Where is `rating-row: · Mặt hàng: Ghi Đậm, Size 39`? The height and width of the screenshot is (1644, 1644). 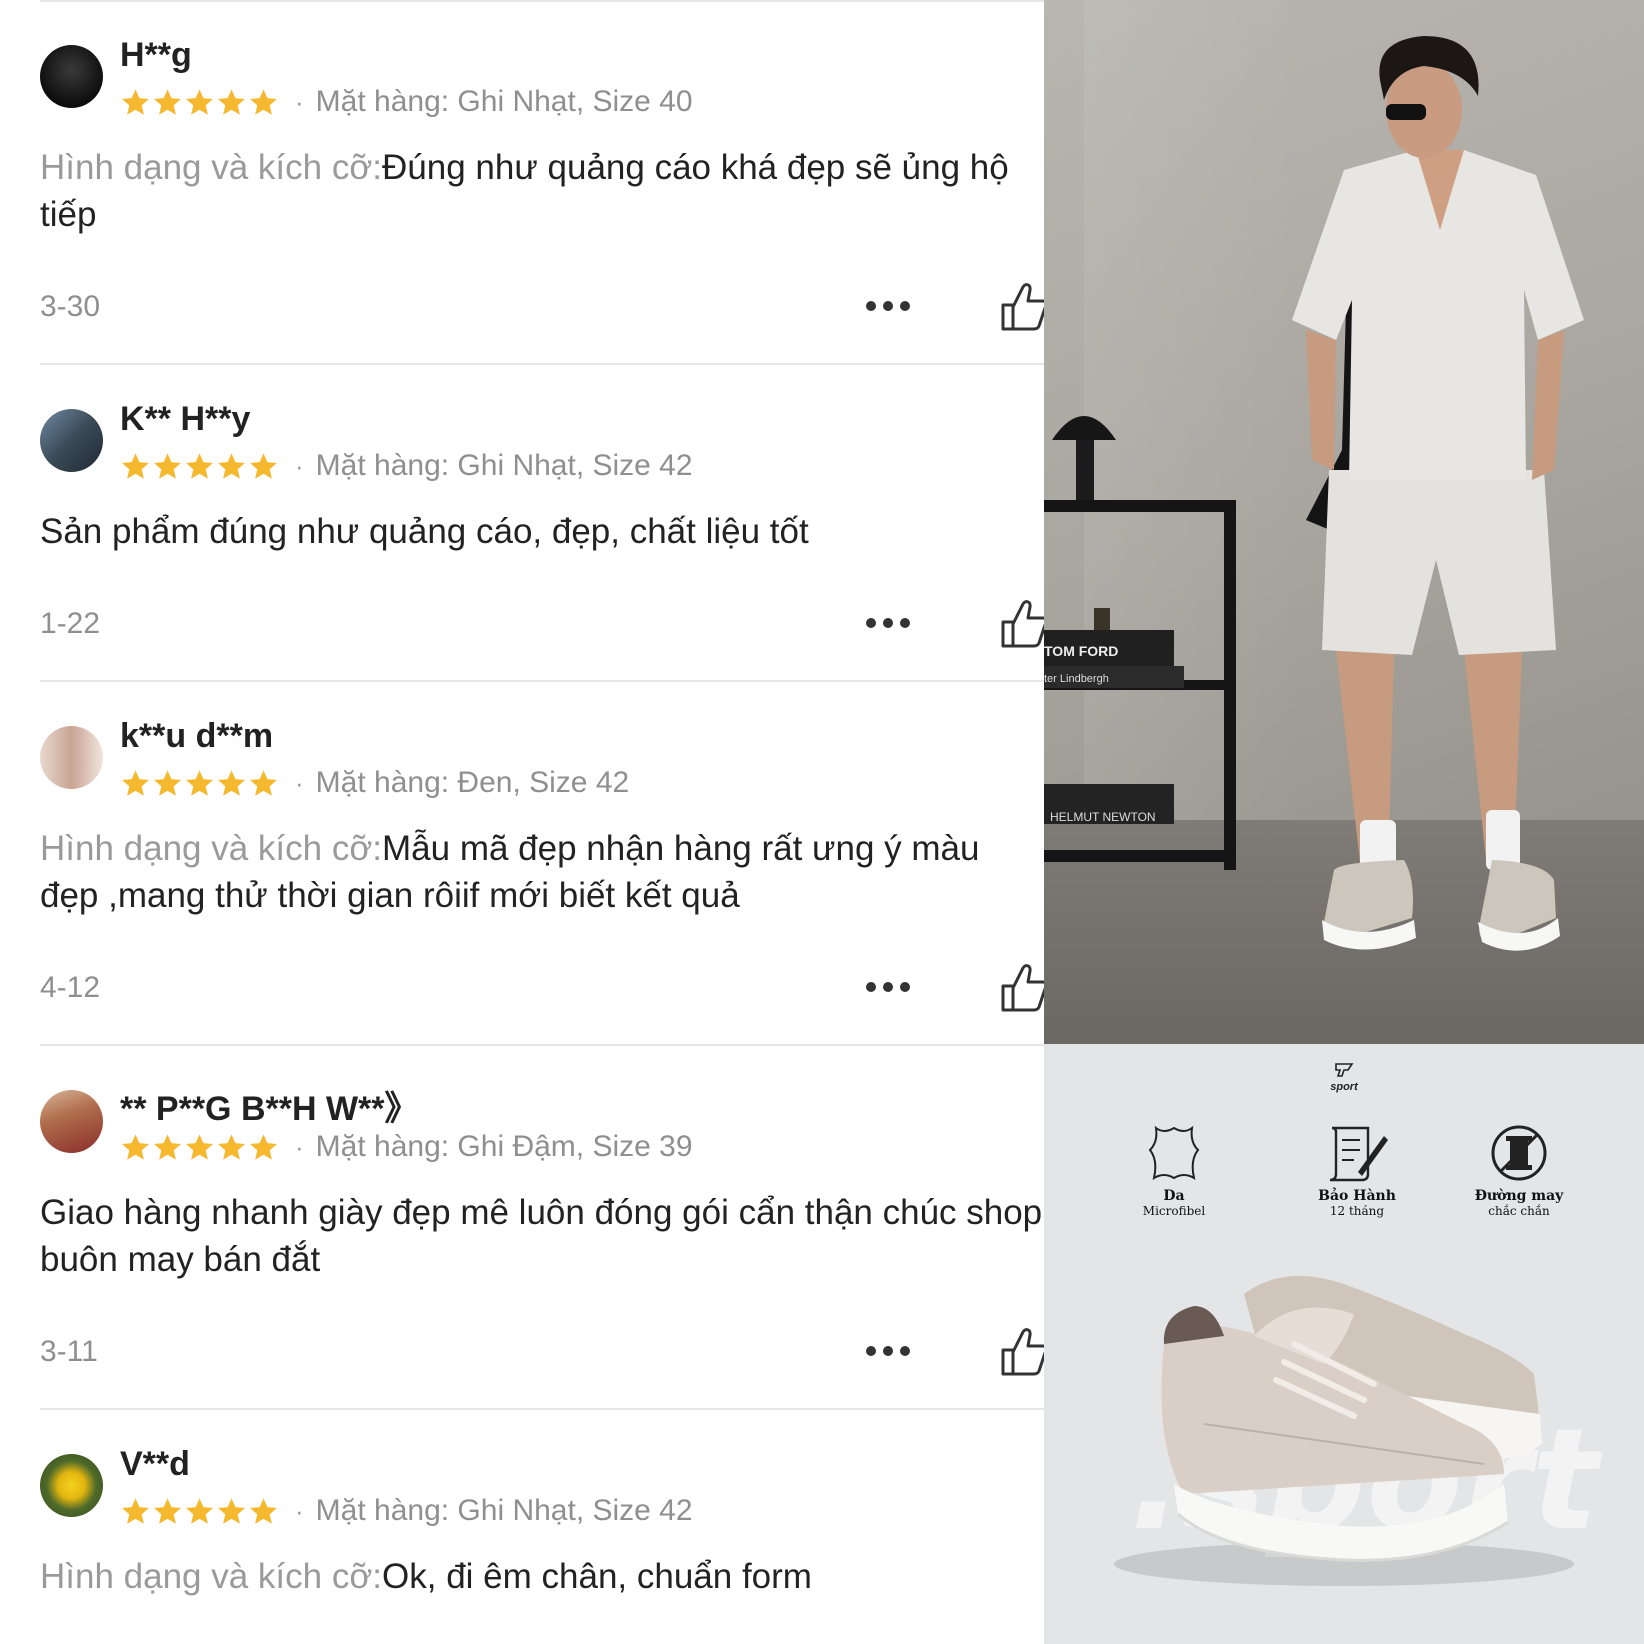 rating-row: · Mặt hàng: Ghi Đậm, Size 39 is located at coordinates (406, 1147).